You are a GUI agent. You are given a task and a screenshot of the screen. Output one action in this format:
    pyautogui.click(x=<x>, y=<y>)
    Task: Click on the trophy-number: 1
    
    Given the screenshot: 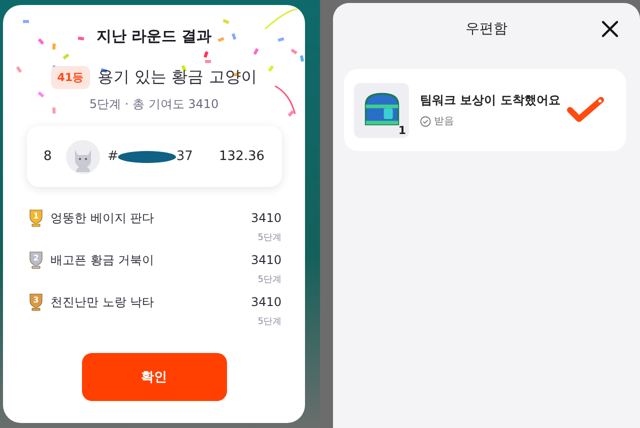 What is the action you would take?
    pyautogui.click(x=35, y=216)
    